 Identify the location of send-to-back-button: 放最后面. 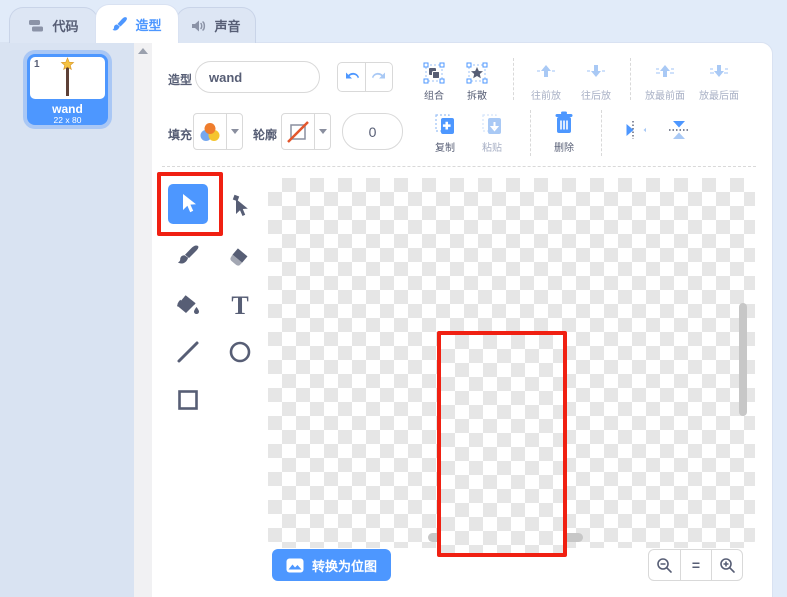
(719, 82).